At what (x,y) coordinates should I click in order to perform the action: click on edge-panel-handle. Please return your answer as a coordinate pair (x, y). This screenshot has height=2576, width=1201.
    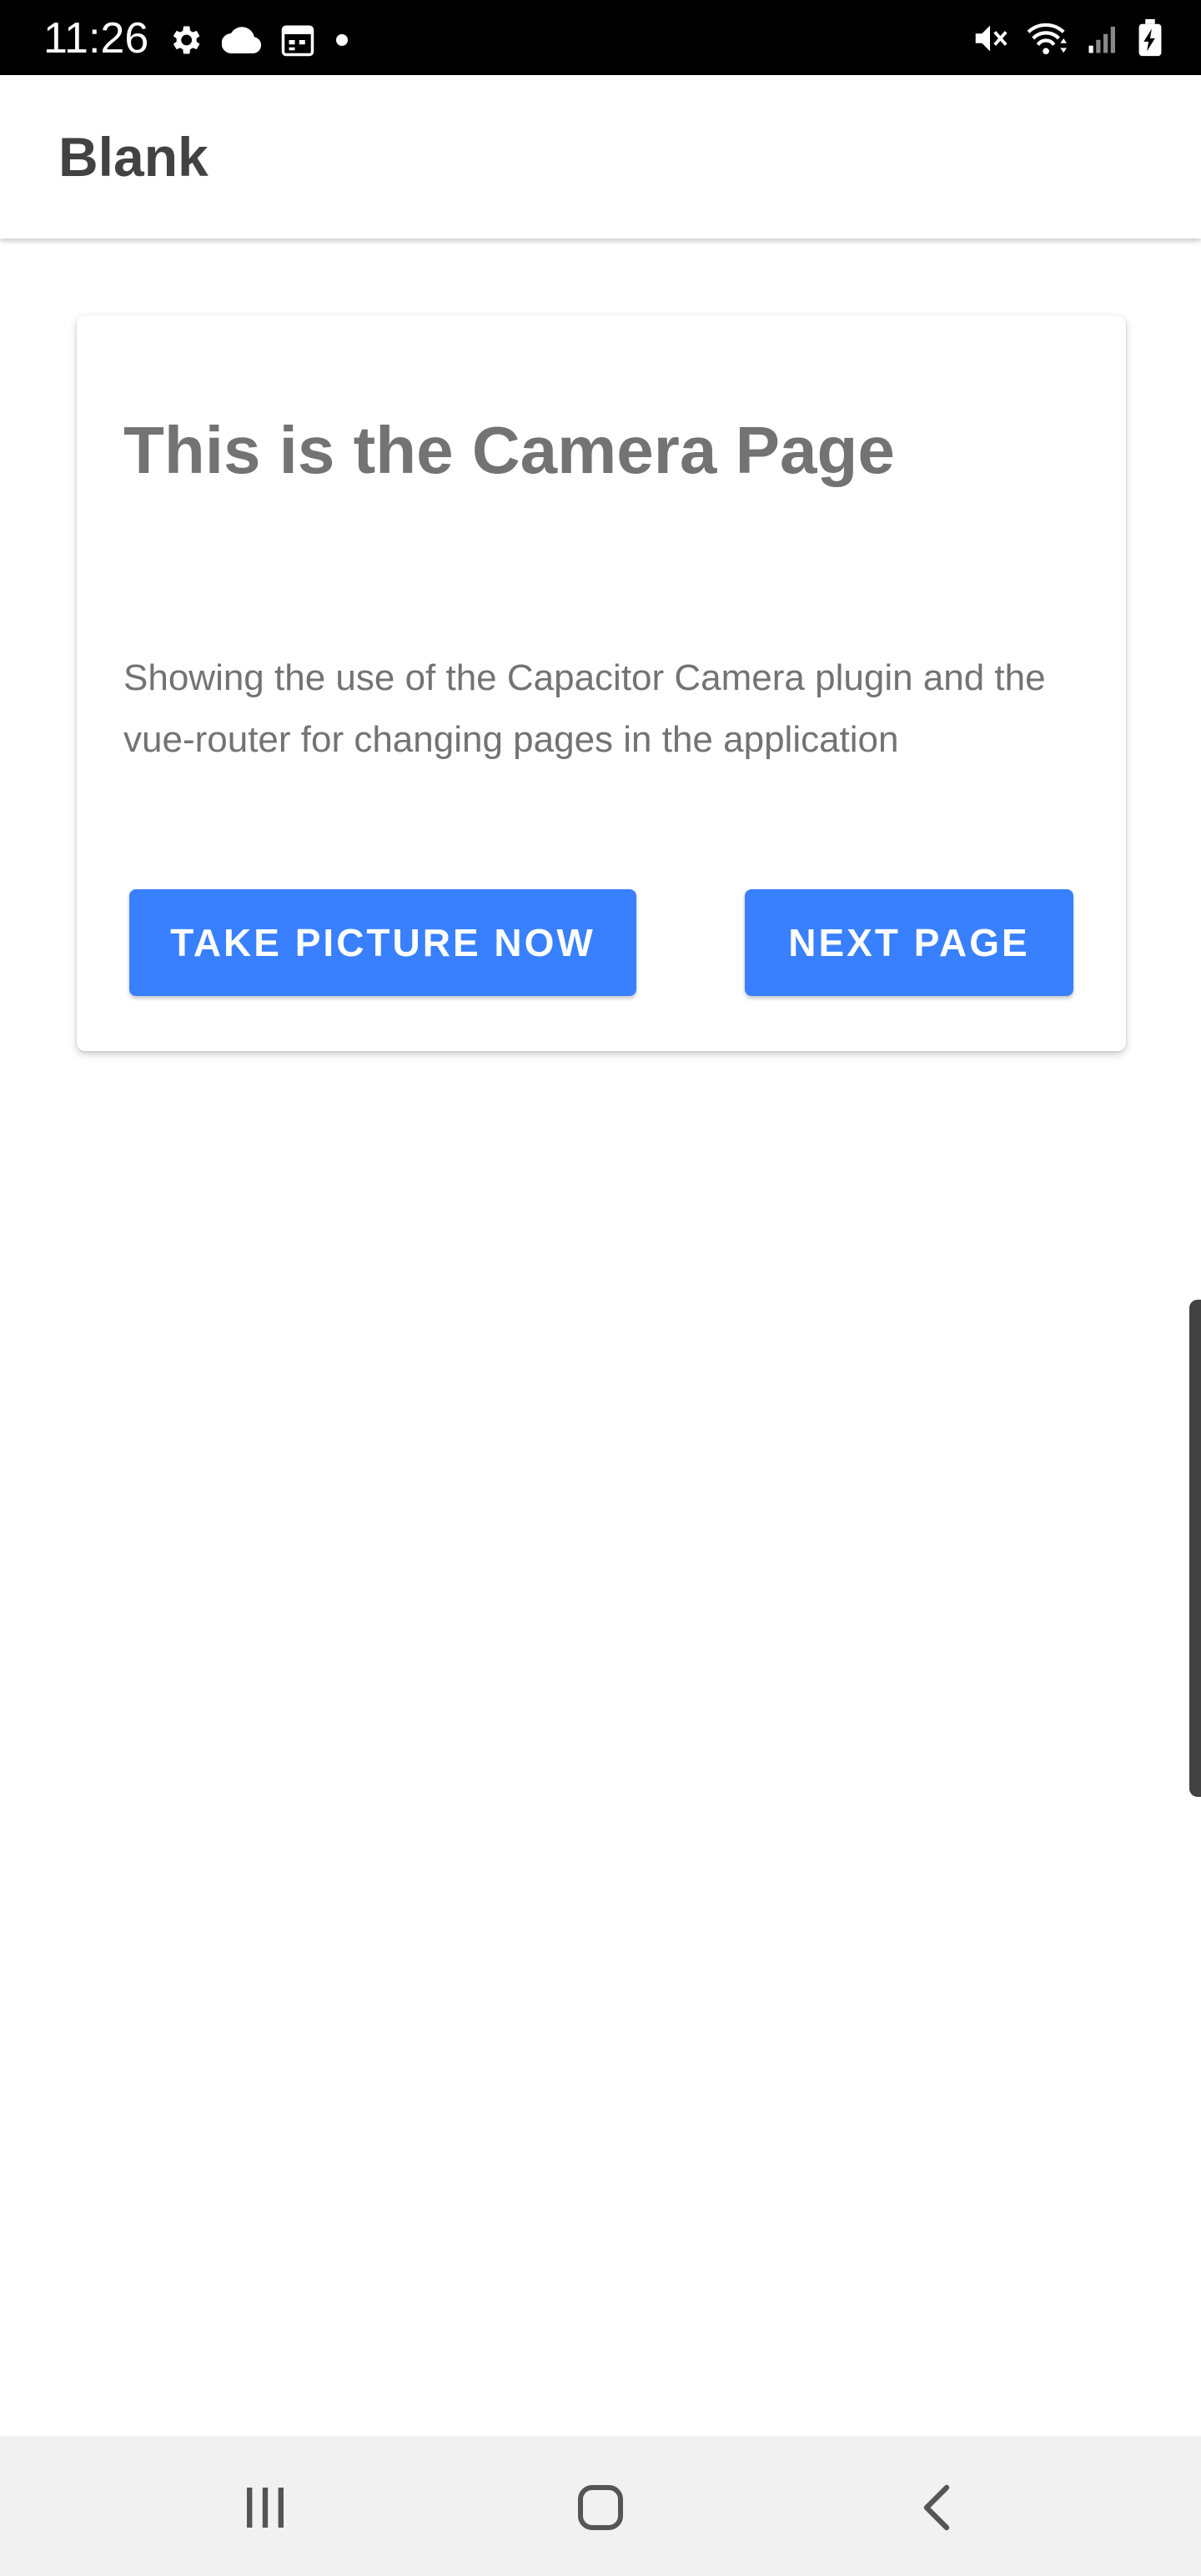
    Looking at the image, I should click on (1195, 1548).